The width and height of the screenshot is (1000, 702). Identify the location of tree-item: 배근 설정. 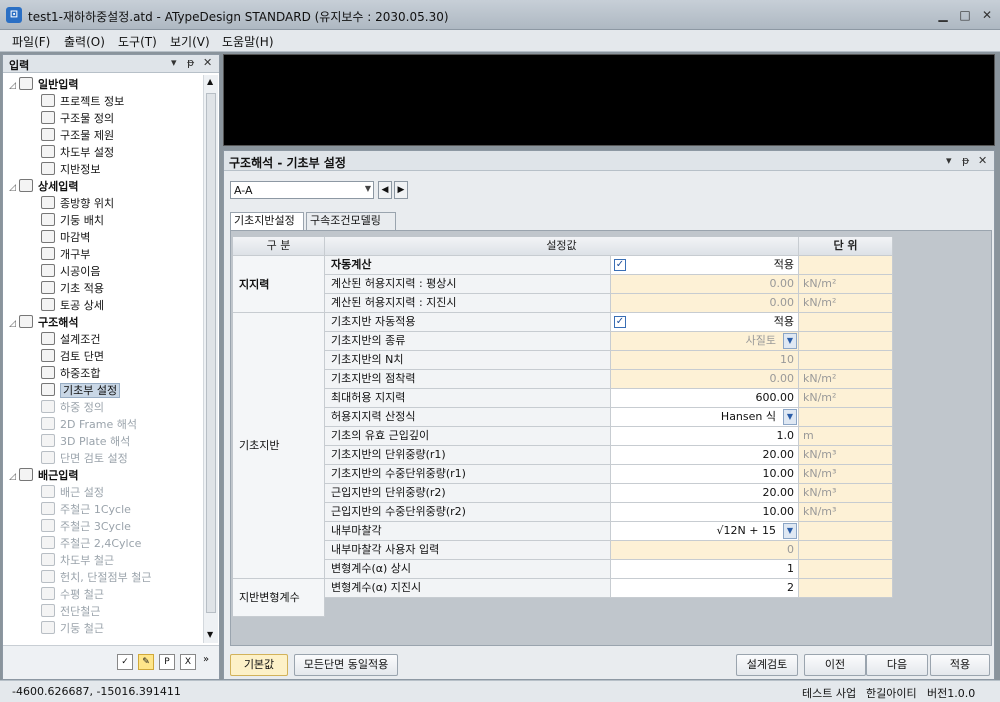
(72, 492).